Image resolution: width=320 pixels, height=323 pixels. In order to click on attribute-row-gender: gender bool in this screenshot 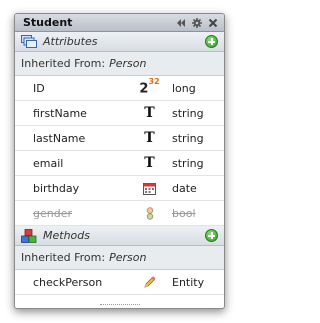, I will do `click(119, 213)`.